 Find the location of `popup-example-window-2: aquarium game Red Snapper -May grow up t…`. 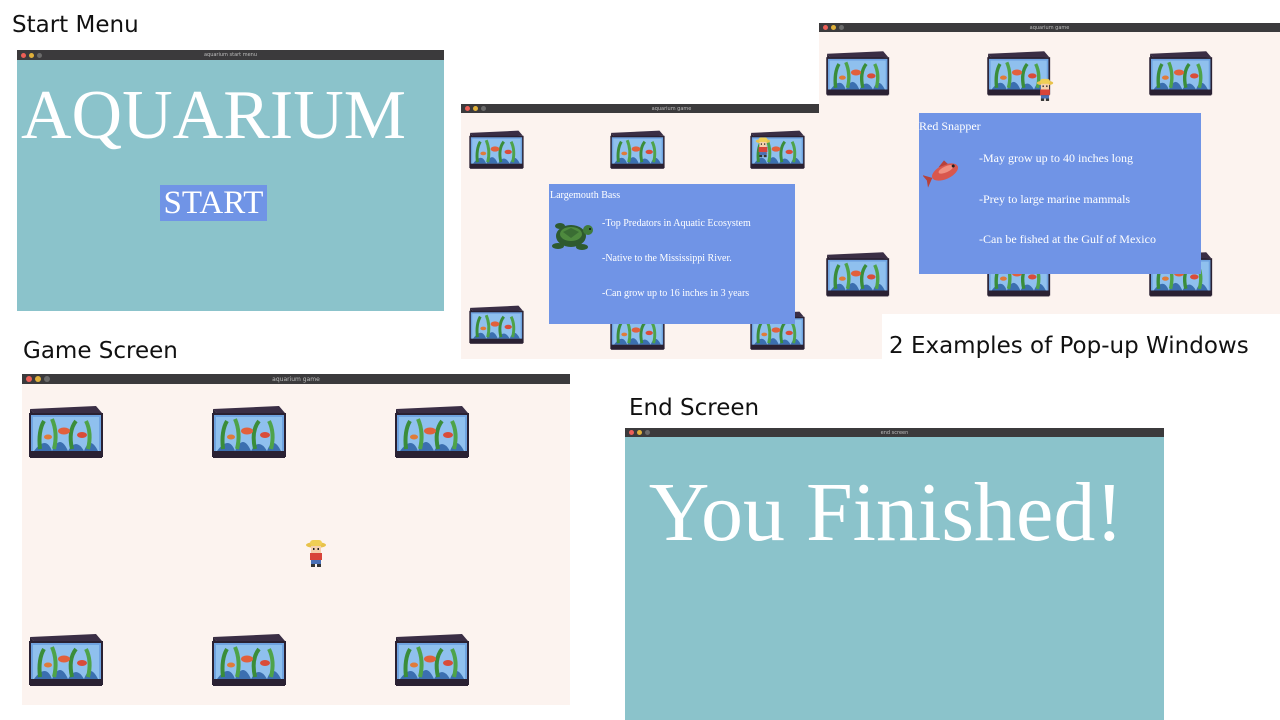

popup-example-window-2: aquarium game Red Snapper -May grow up t… is located at coordinates (1049, 168).